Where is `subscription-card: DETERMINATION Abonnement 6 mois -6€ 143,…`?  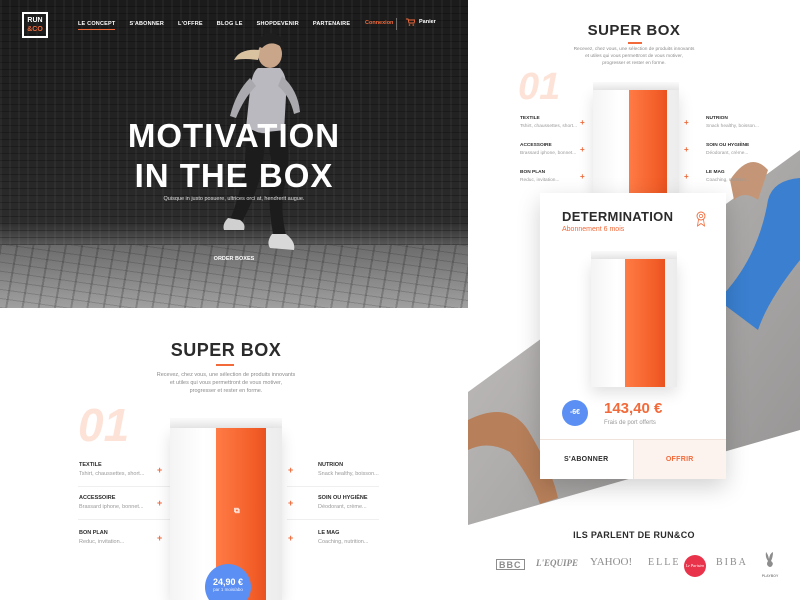
subscription-card: DETERMINATION Abonnement 6 mois -6€ 143,… is located at coordinates (633, 336).